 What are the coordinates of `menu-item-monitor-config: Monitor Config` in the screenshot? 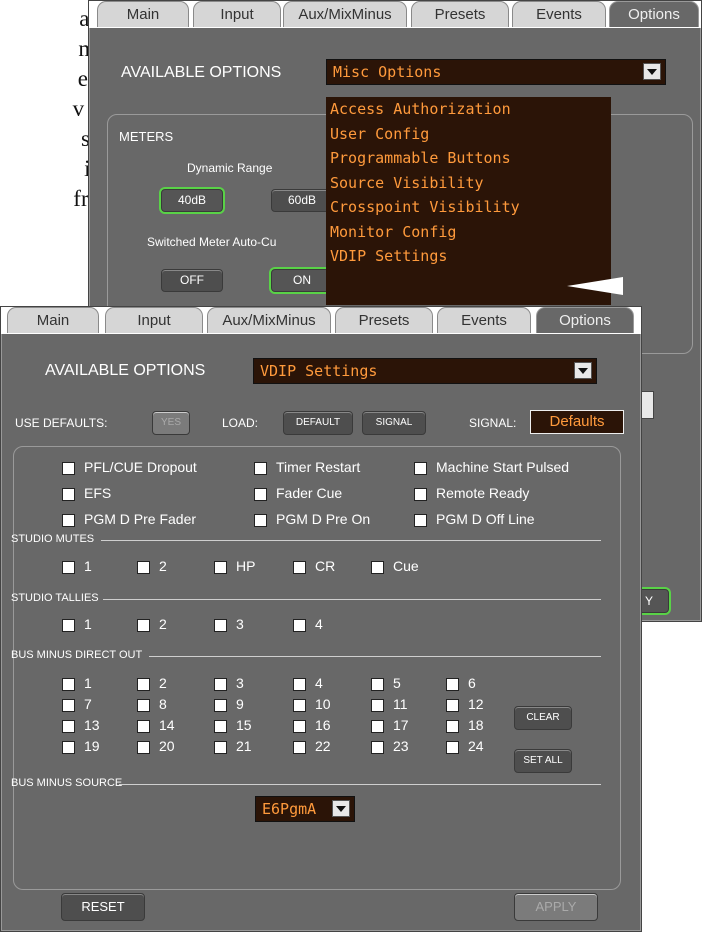 It's located at (468, 232).